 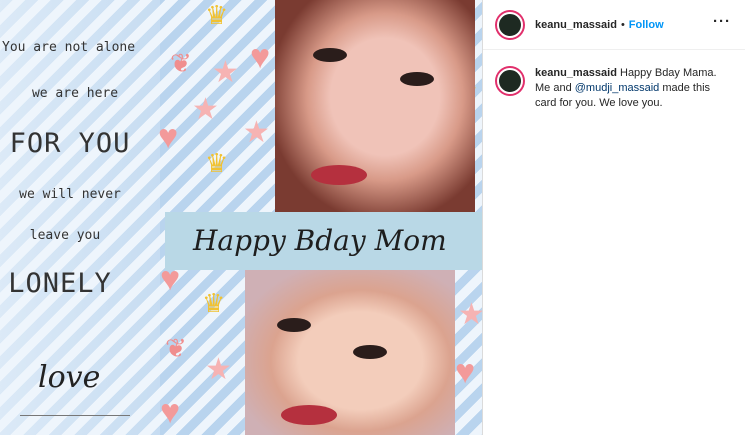 I want to click on caption-username-link: keanu_massaid, so click(x=576, y=73).